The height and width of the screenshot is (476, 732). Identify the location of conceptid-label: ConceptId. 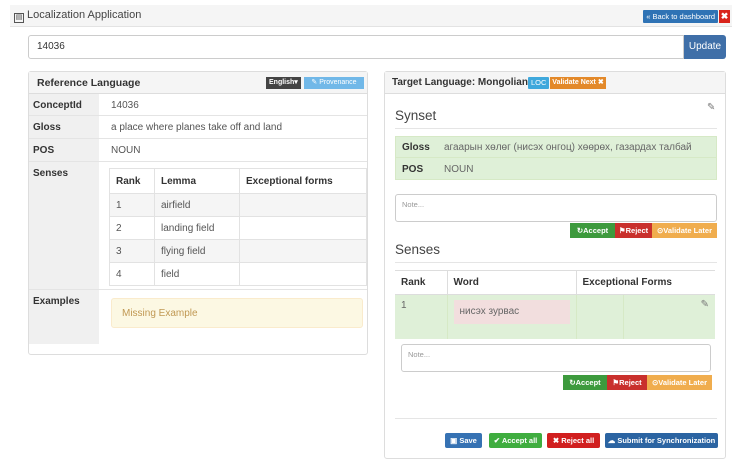
(64, 104).